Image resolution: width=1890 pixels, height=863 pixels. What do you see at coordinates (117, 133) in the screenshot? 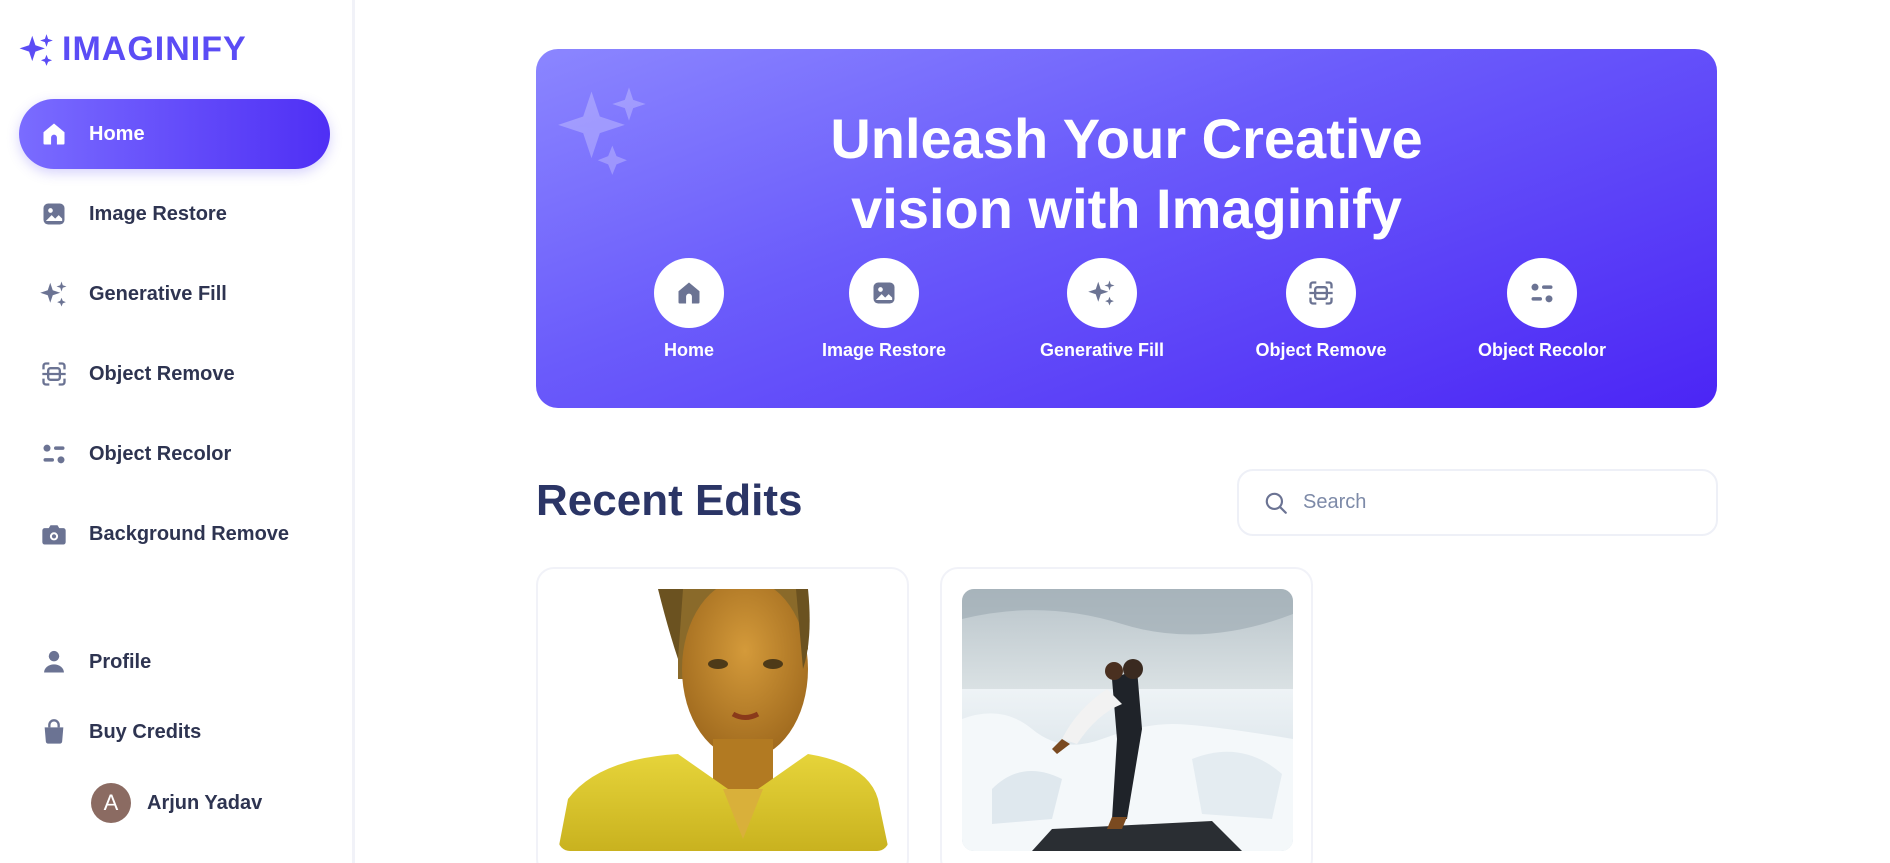
I see `sidebar-item-label: Home` at bounding box center [117, 133].